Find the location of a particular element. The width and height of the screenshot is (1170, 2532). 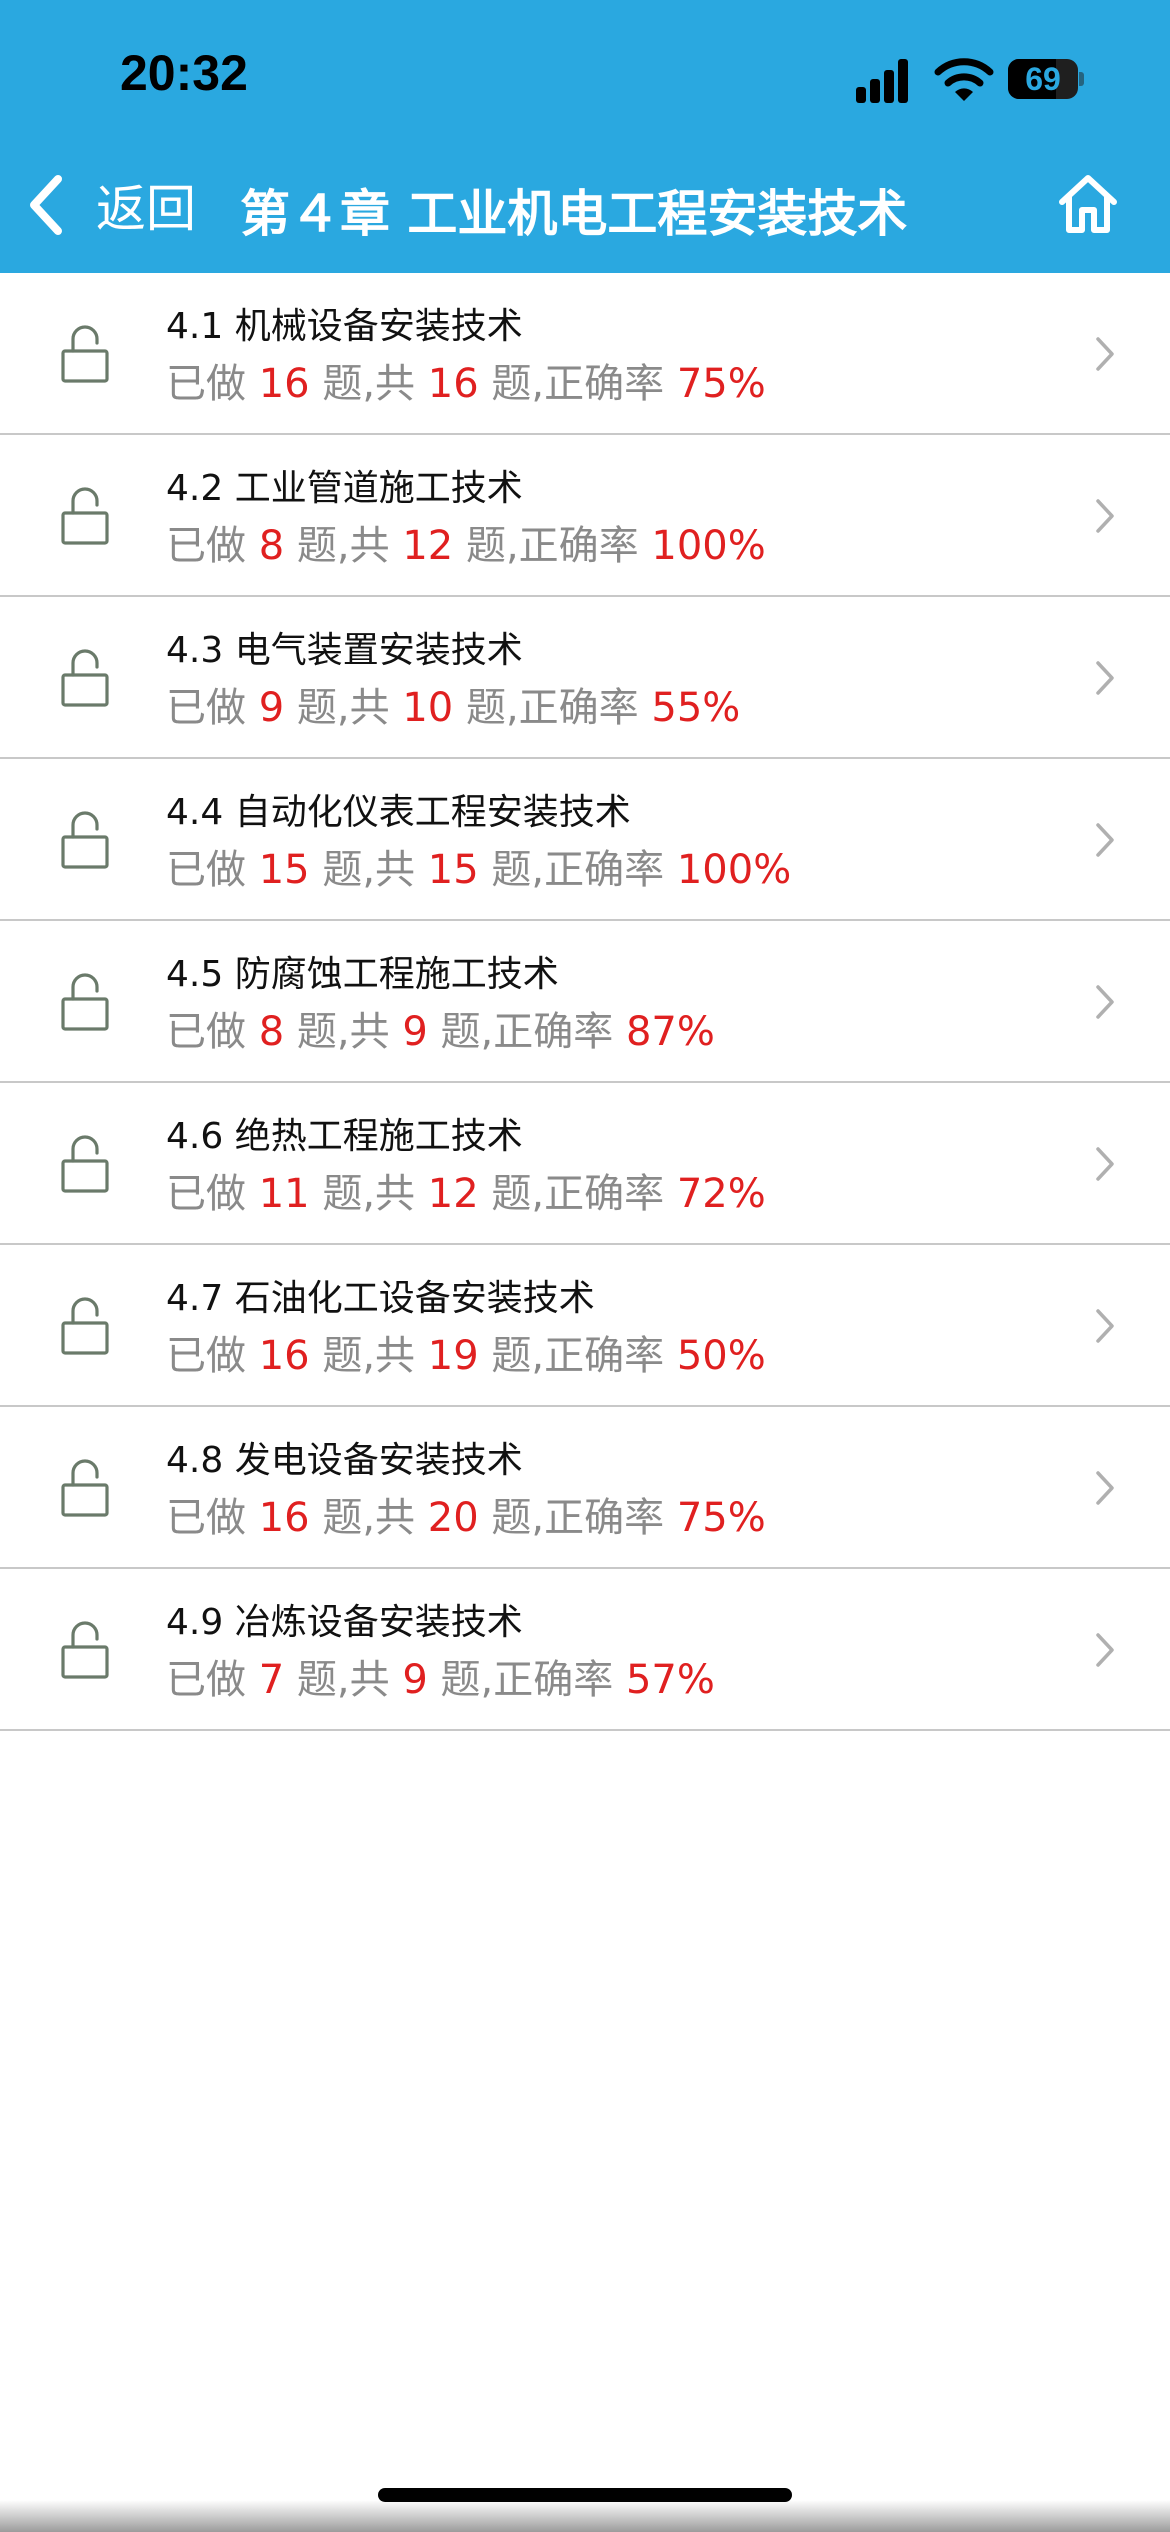

section-stats: 已做 8 题,共 9 题,正确率 87% is located at coordinates (440, 1028).